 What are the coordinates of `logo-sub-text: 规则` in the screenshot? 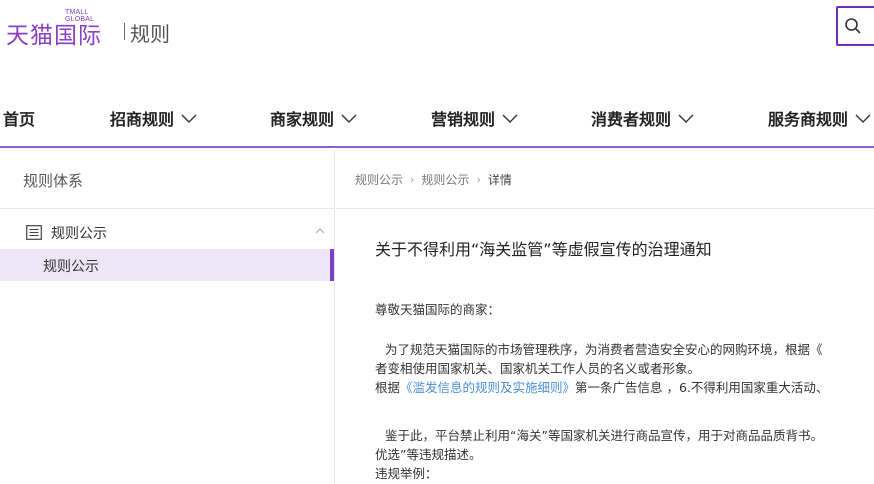 It's located at (150, 34).